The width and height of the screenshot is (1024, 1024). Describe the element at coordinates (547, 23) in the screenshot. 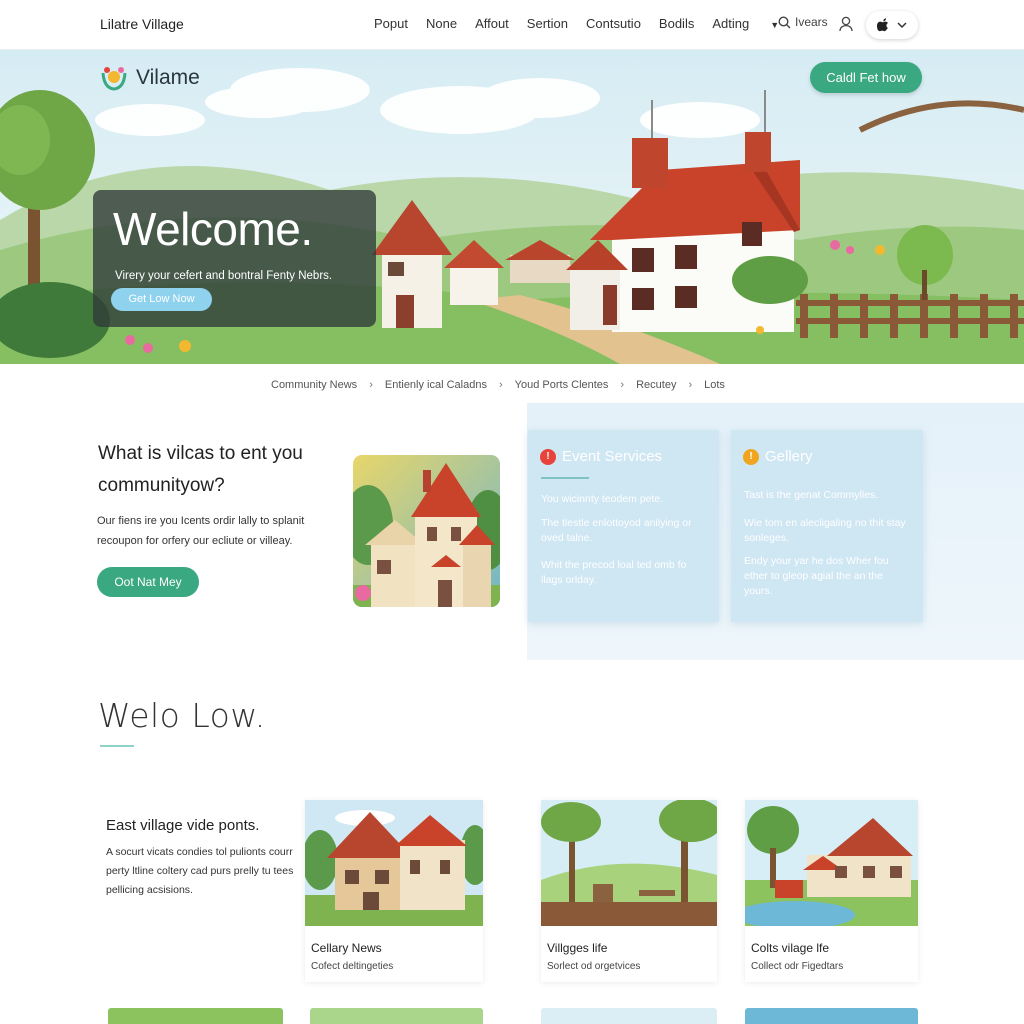

I see `nav-link-sertion: Sertion` at that location.